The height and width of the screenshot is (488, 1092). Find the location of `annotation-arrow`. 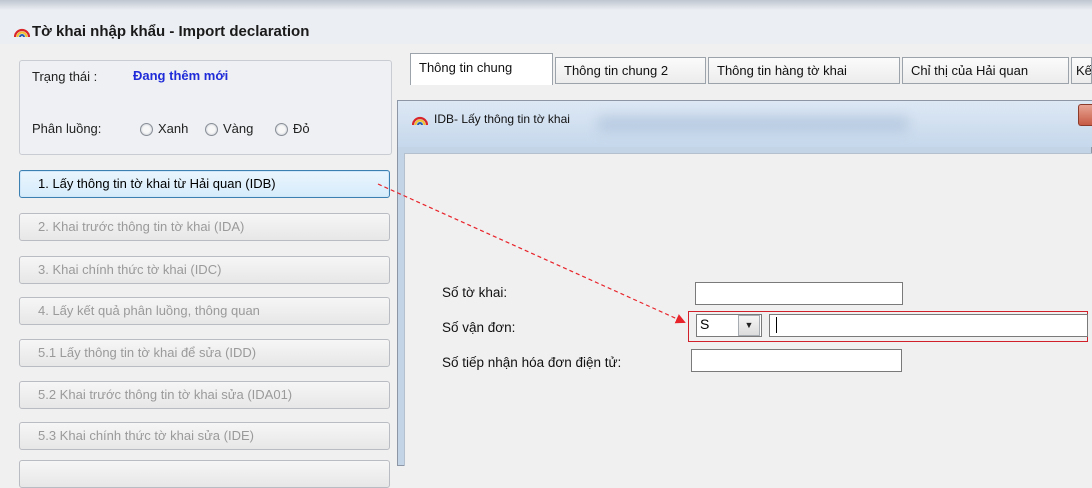

annotation-arrow is located at coordinates (531, 253).